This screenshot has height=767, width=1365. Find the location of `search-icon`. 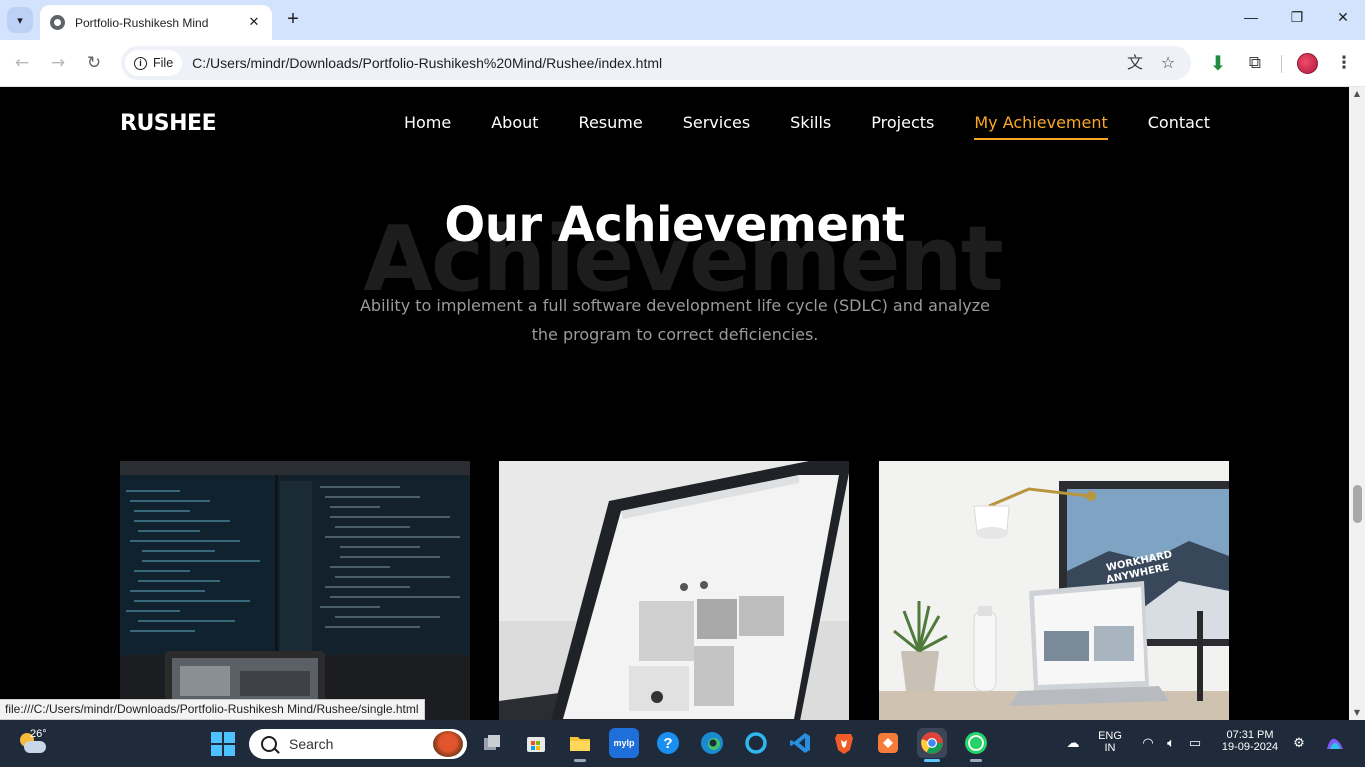

search-icon is located at coordinates (269, 744).